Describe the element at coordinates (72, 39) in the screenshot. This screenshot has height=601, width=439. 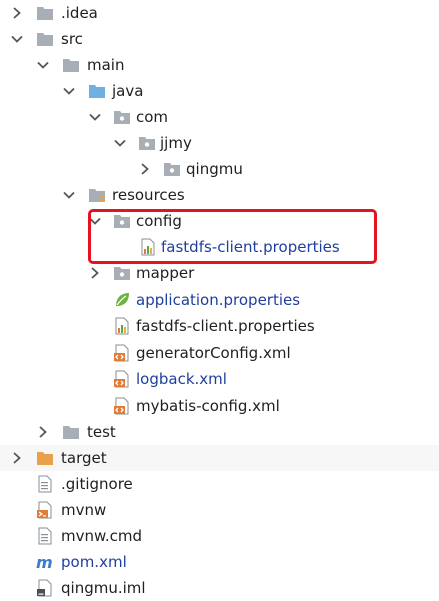
I see `tree-item-label: src` at that location.